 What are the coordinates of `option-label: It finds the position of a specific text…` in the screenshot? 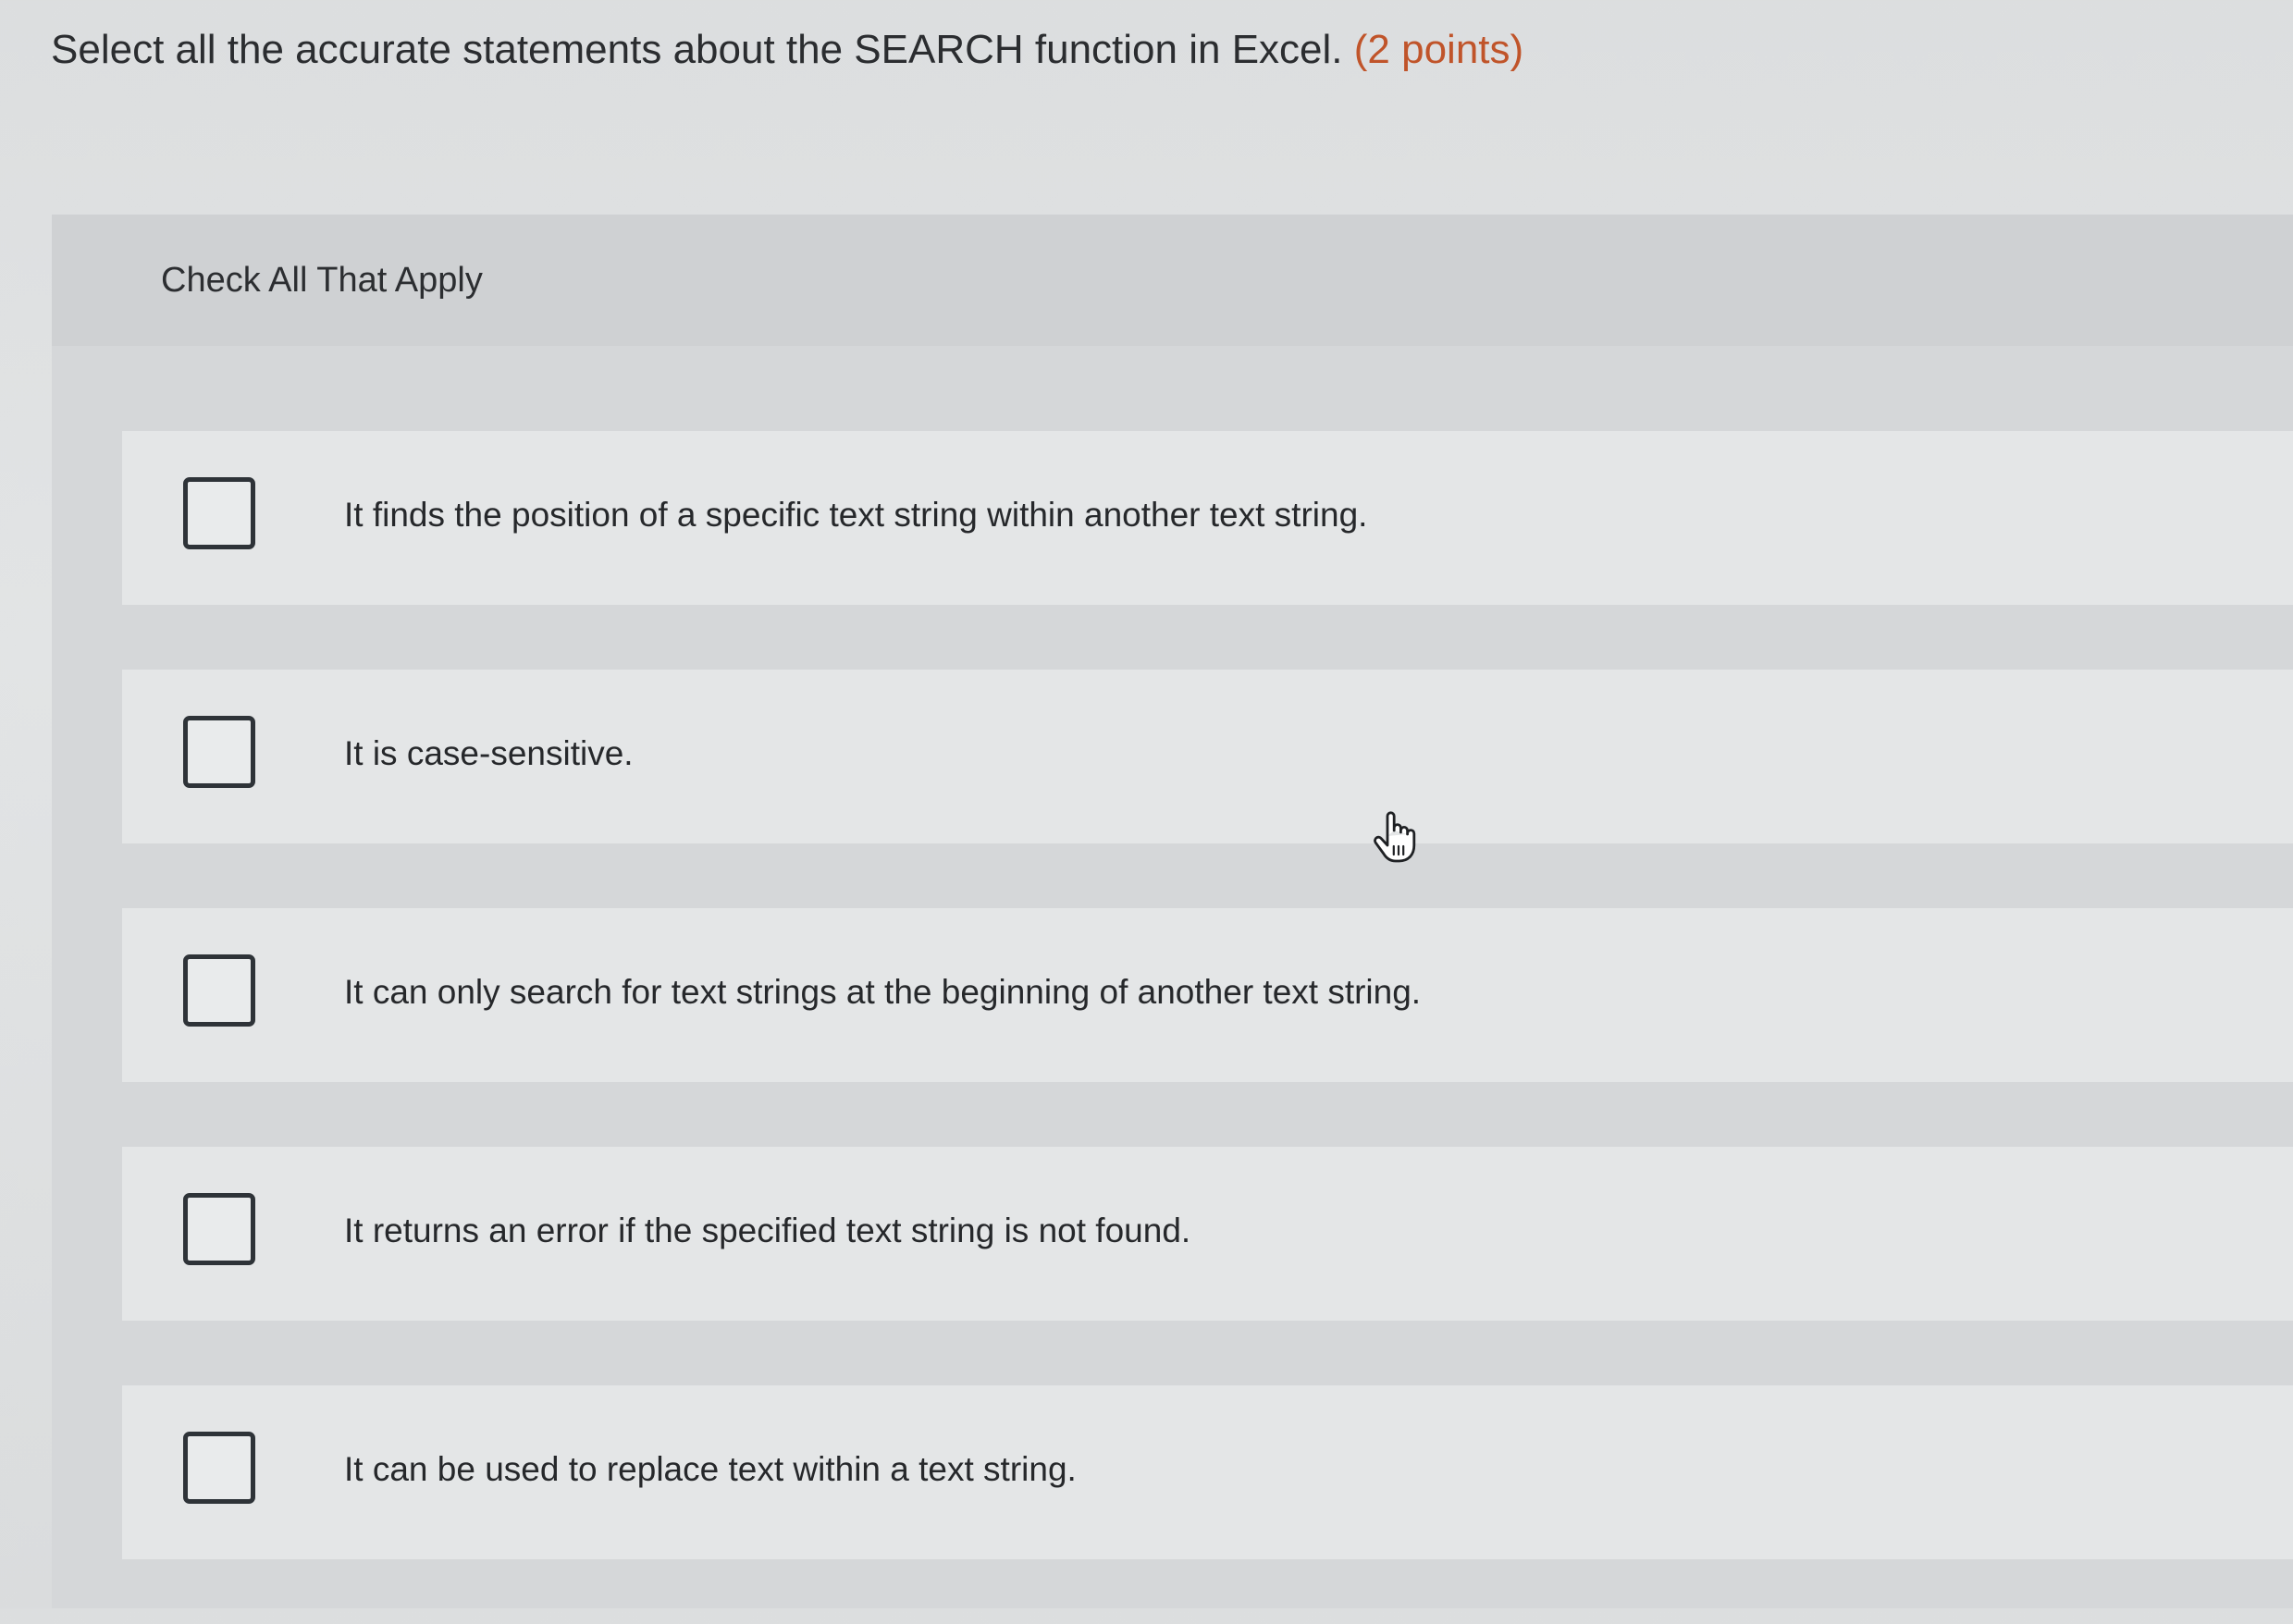 It's located at (855, 515).